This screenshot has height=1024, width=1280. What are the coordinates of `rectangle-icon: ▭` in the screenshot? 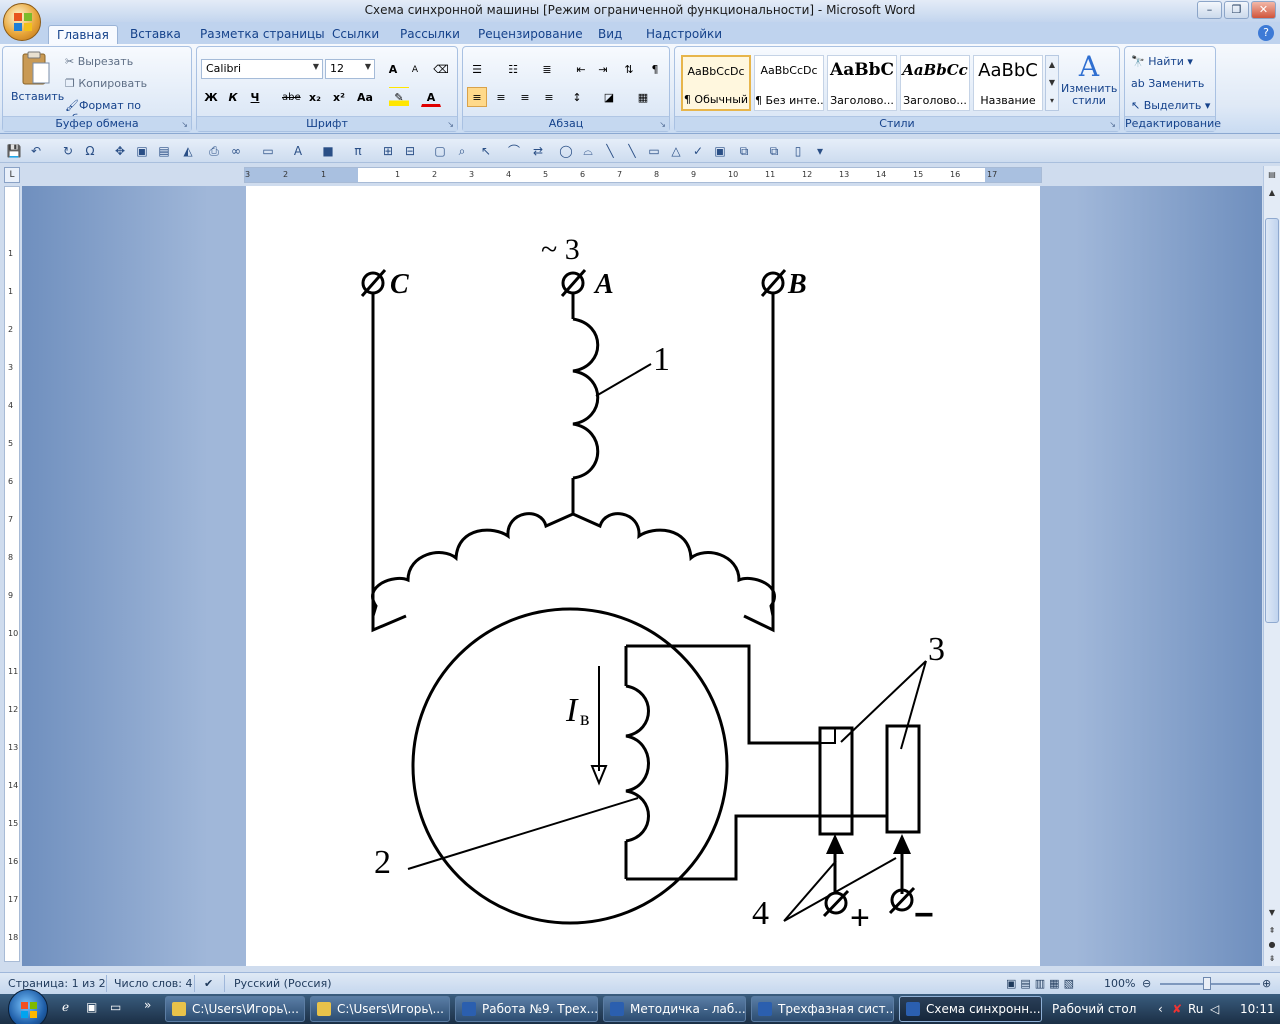 It's located at (654, 151).